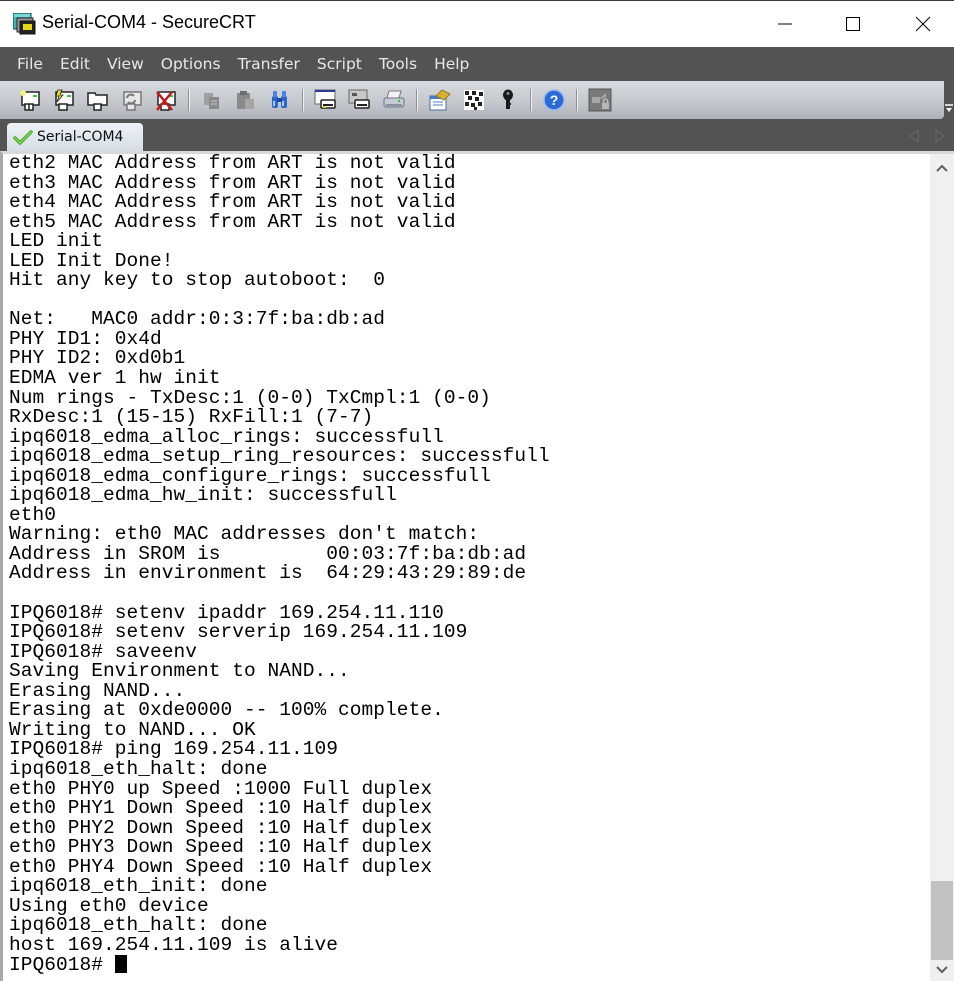  I want to click on session-options-button, so click(440, 100).